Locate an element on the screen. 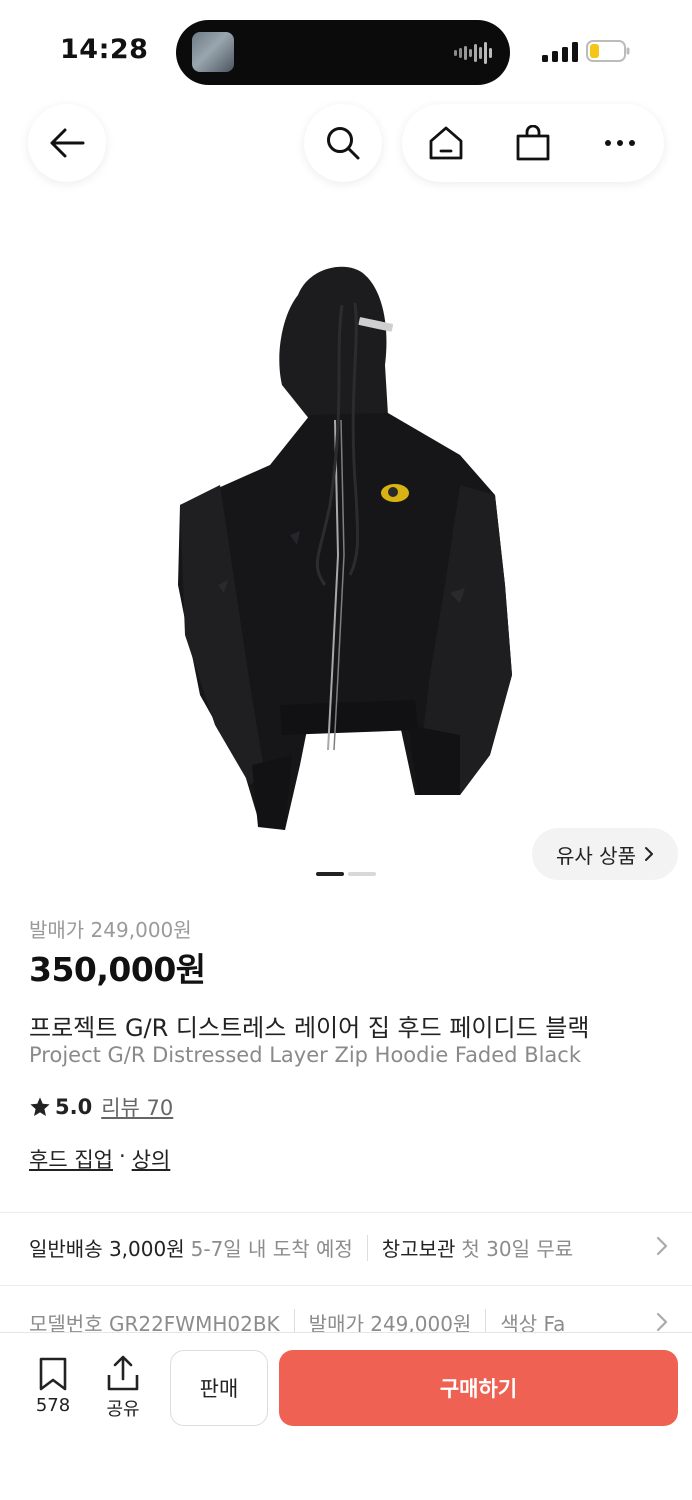 This screenshot has height=1500, width=692. more-horizontal-icon is located at coordinates (620, 143).